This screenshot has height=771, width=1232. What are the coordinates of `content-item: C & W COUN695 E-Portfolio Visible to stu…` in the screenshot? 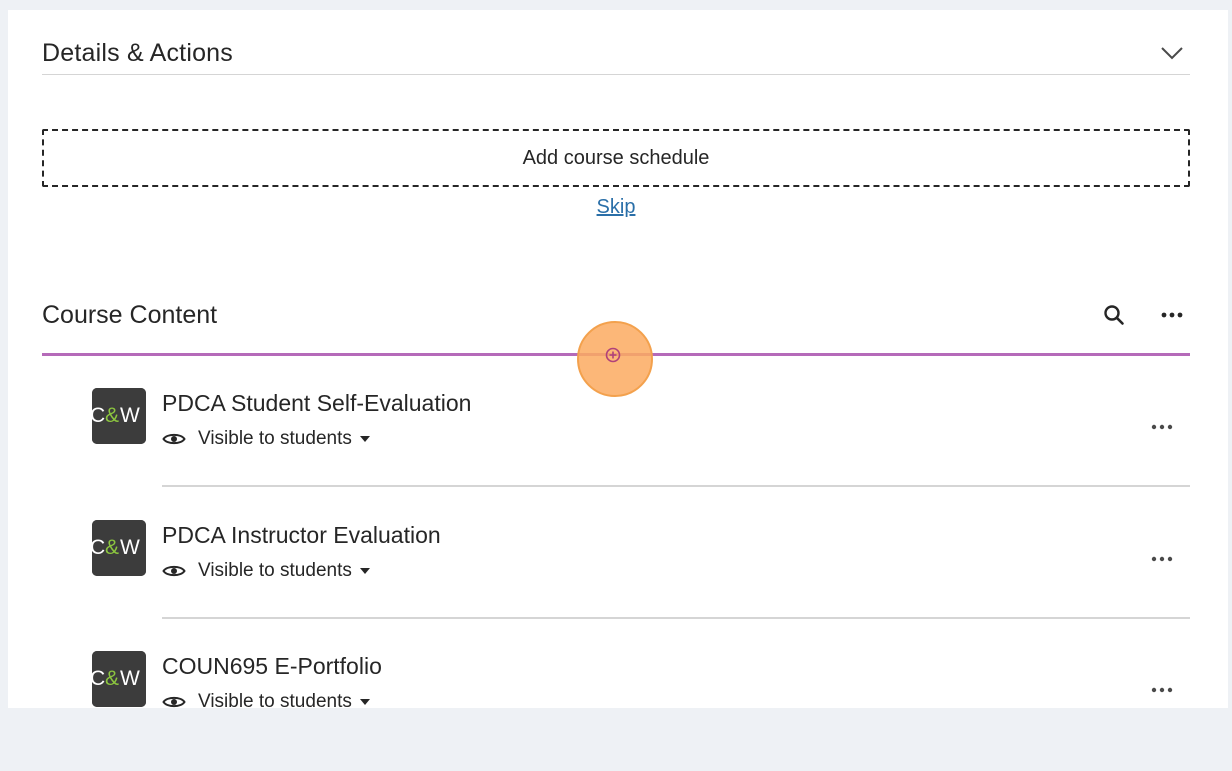 It's located at (616, 711).